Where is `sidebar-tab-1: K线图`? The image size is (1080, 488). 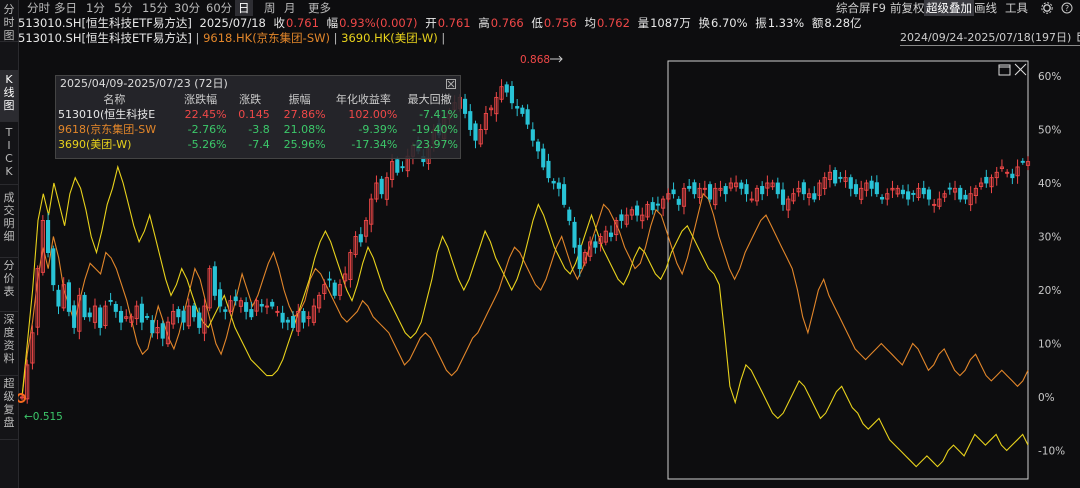
sidebar-tab-1: K线图 is located at coordinates (9, 96).